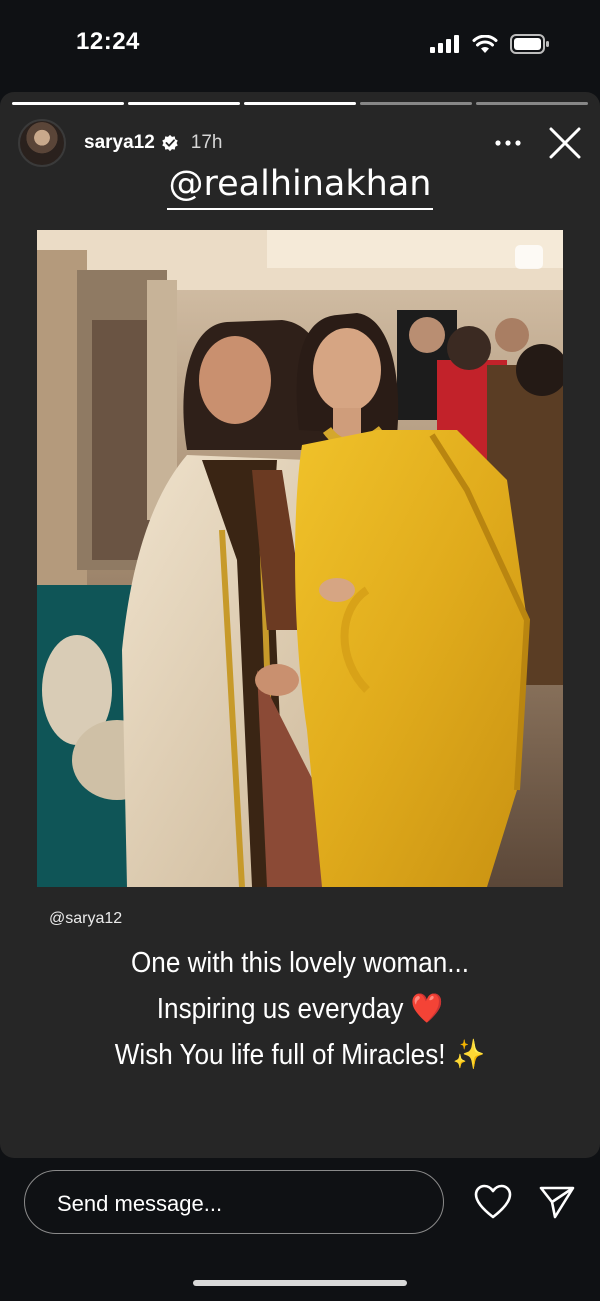  Describe the element at coordinates (529, 44) in the screenshot. I see `battery-icon` at that location.